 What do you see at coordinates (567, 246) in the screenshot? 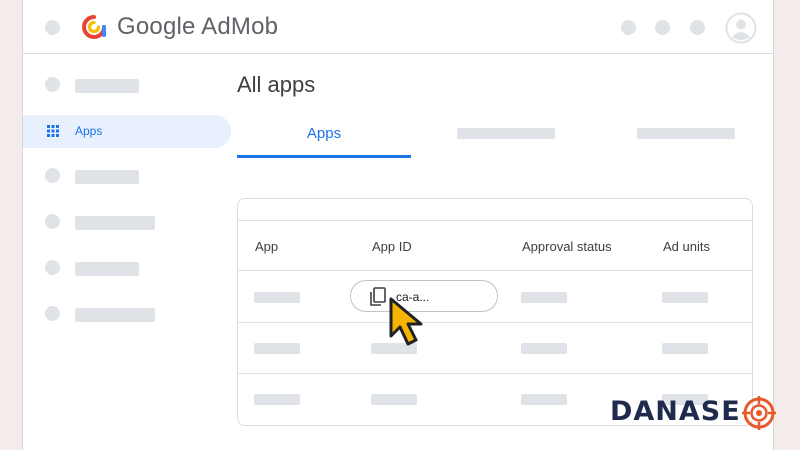
I see `column-header-approval-status: Approval status` at bounding box center [567, 246].